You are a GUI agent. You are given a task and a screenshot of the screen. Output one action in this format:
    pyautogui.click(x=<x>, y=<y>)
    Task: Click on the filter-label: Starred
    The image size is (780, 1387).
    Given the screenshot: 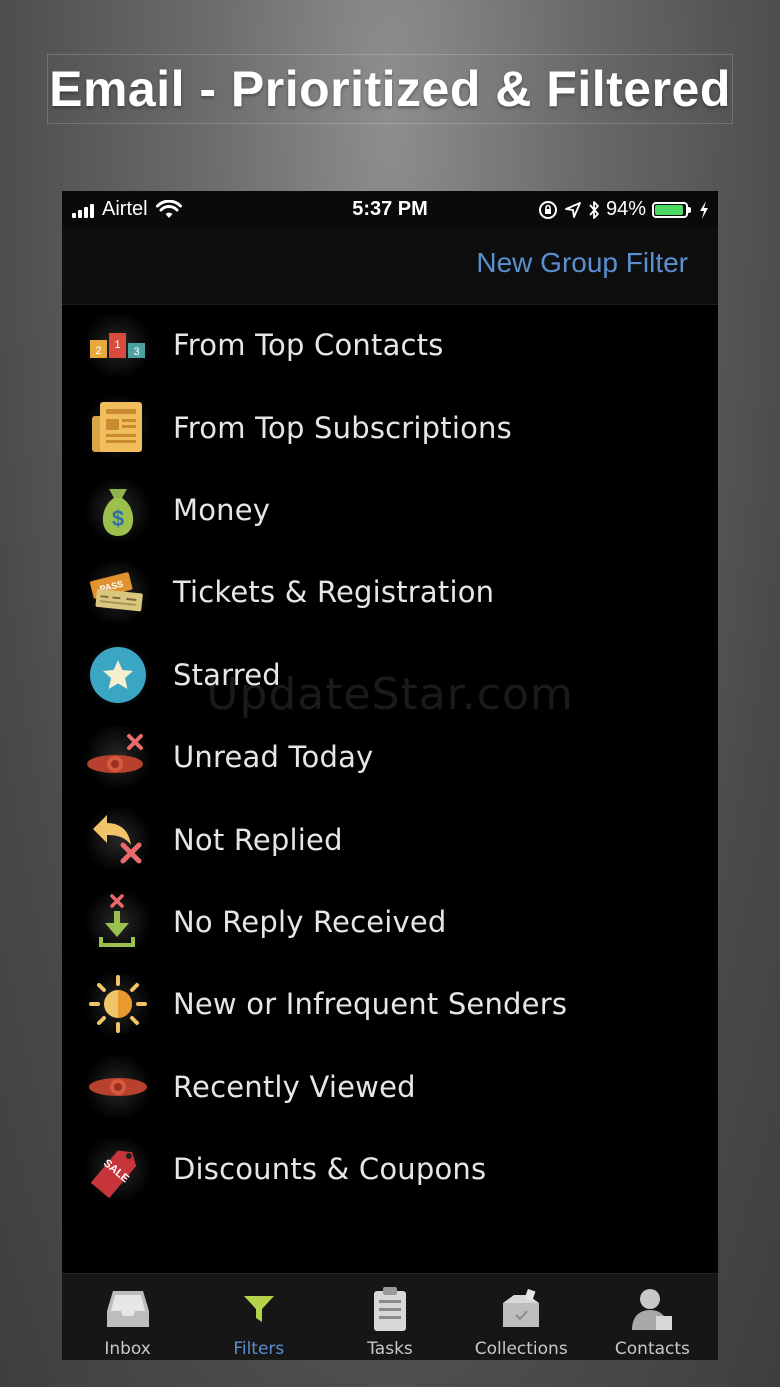 What is the action you would take?
    pyautogui.click(x=227, y=674)
    